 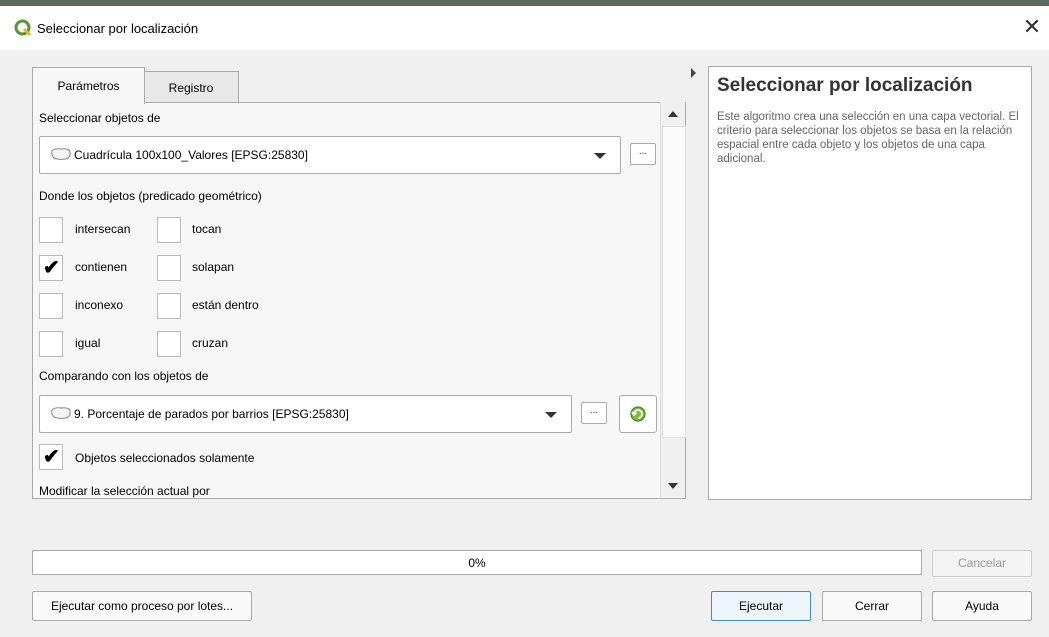 I want to click on compare-label: Comparando con los objetos de, so click(x=124, y=376).